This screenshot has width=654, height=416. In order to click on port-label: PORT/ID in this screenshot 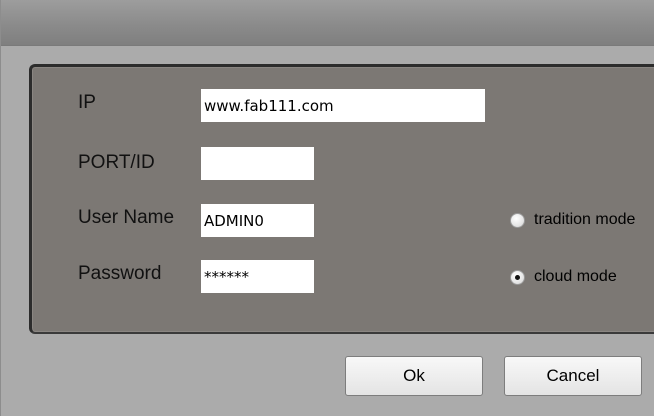, I will do `click(116, 162)`.